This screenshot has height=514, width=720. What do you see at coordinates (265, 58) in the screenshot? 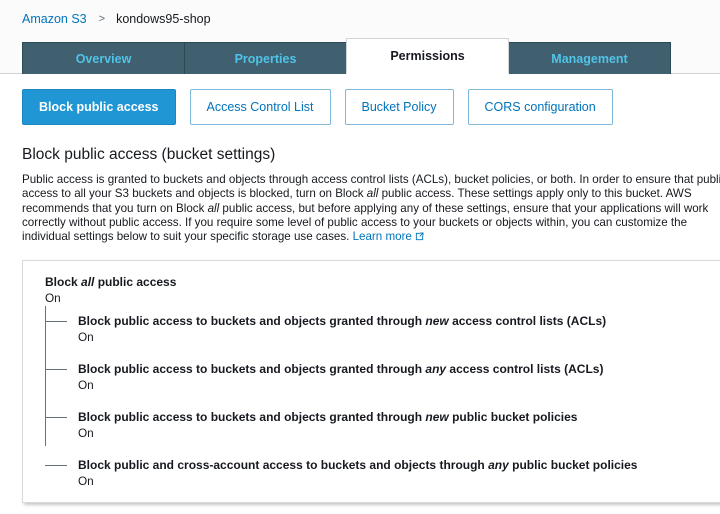
I see `tab-properties: Properties` at bounding box center [265, 58].